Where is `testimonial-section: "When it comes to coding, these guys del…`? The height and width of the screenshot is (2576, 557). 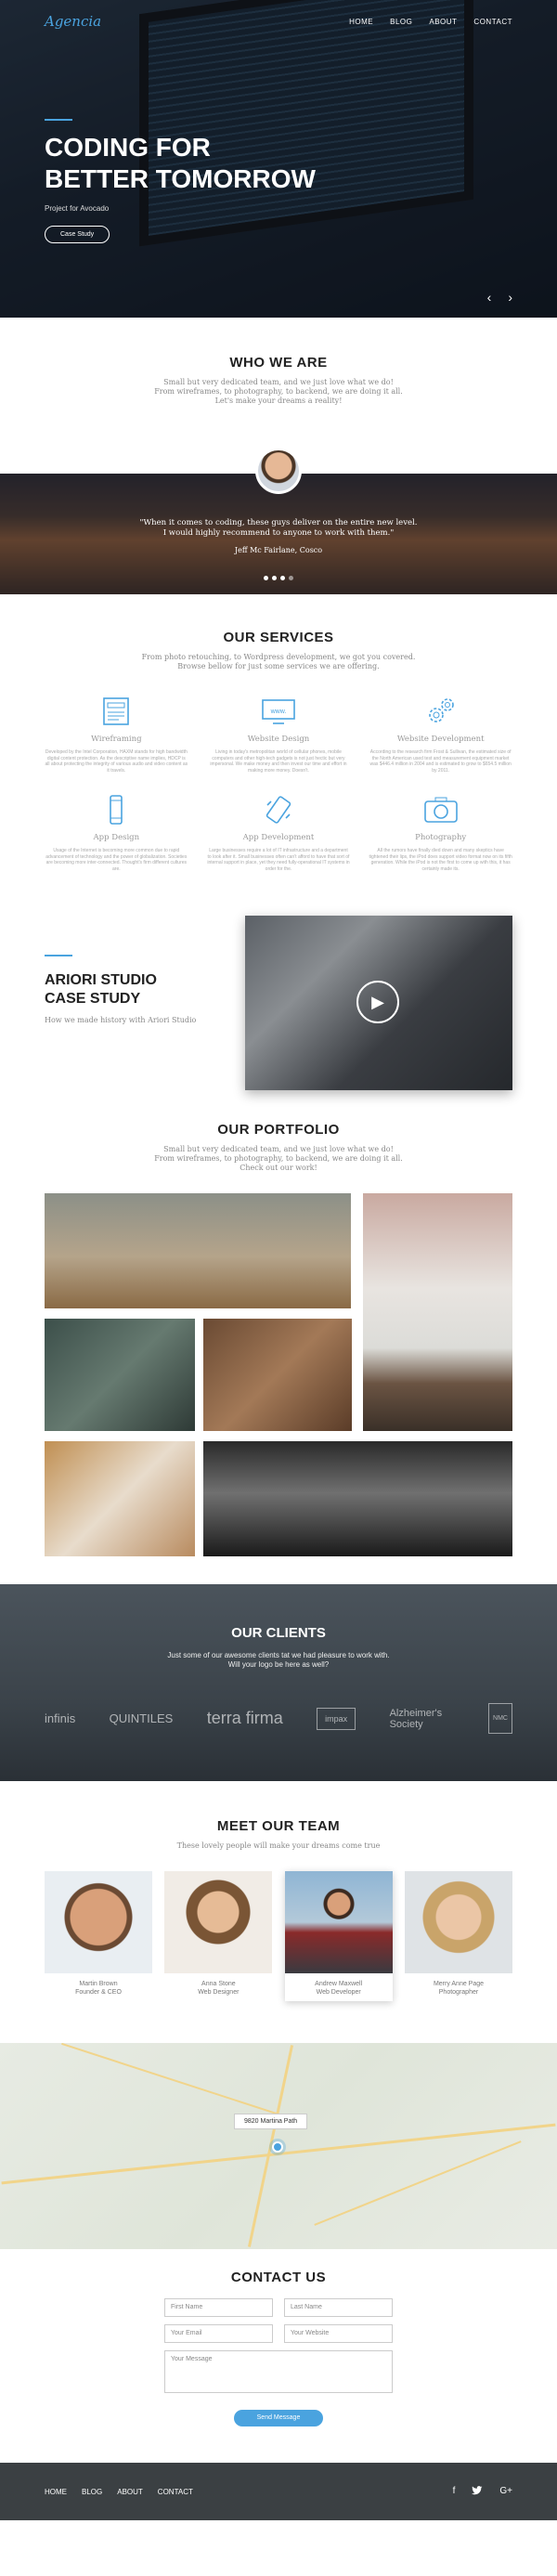 testimonial-section: "When it comes to coding, these guys del… is located at coordinates (278, 521).